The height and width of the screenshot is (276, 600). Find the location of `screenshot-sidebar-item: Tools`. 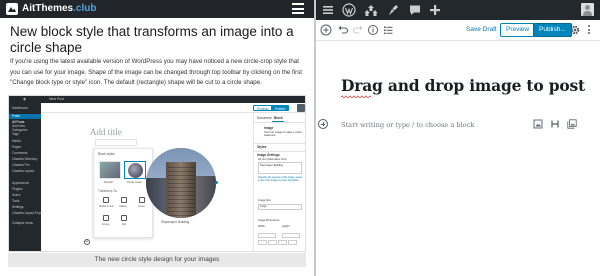

screenshot-sidebar-item: Tools is located at coordinates (16, 201).